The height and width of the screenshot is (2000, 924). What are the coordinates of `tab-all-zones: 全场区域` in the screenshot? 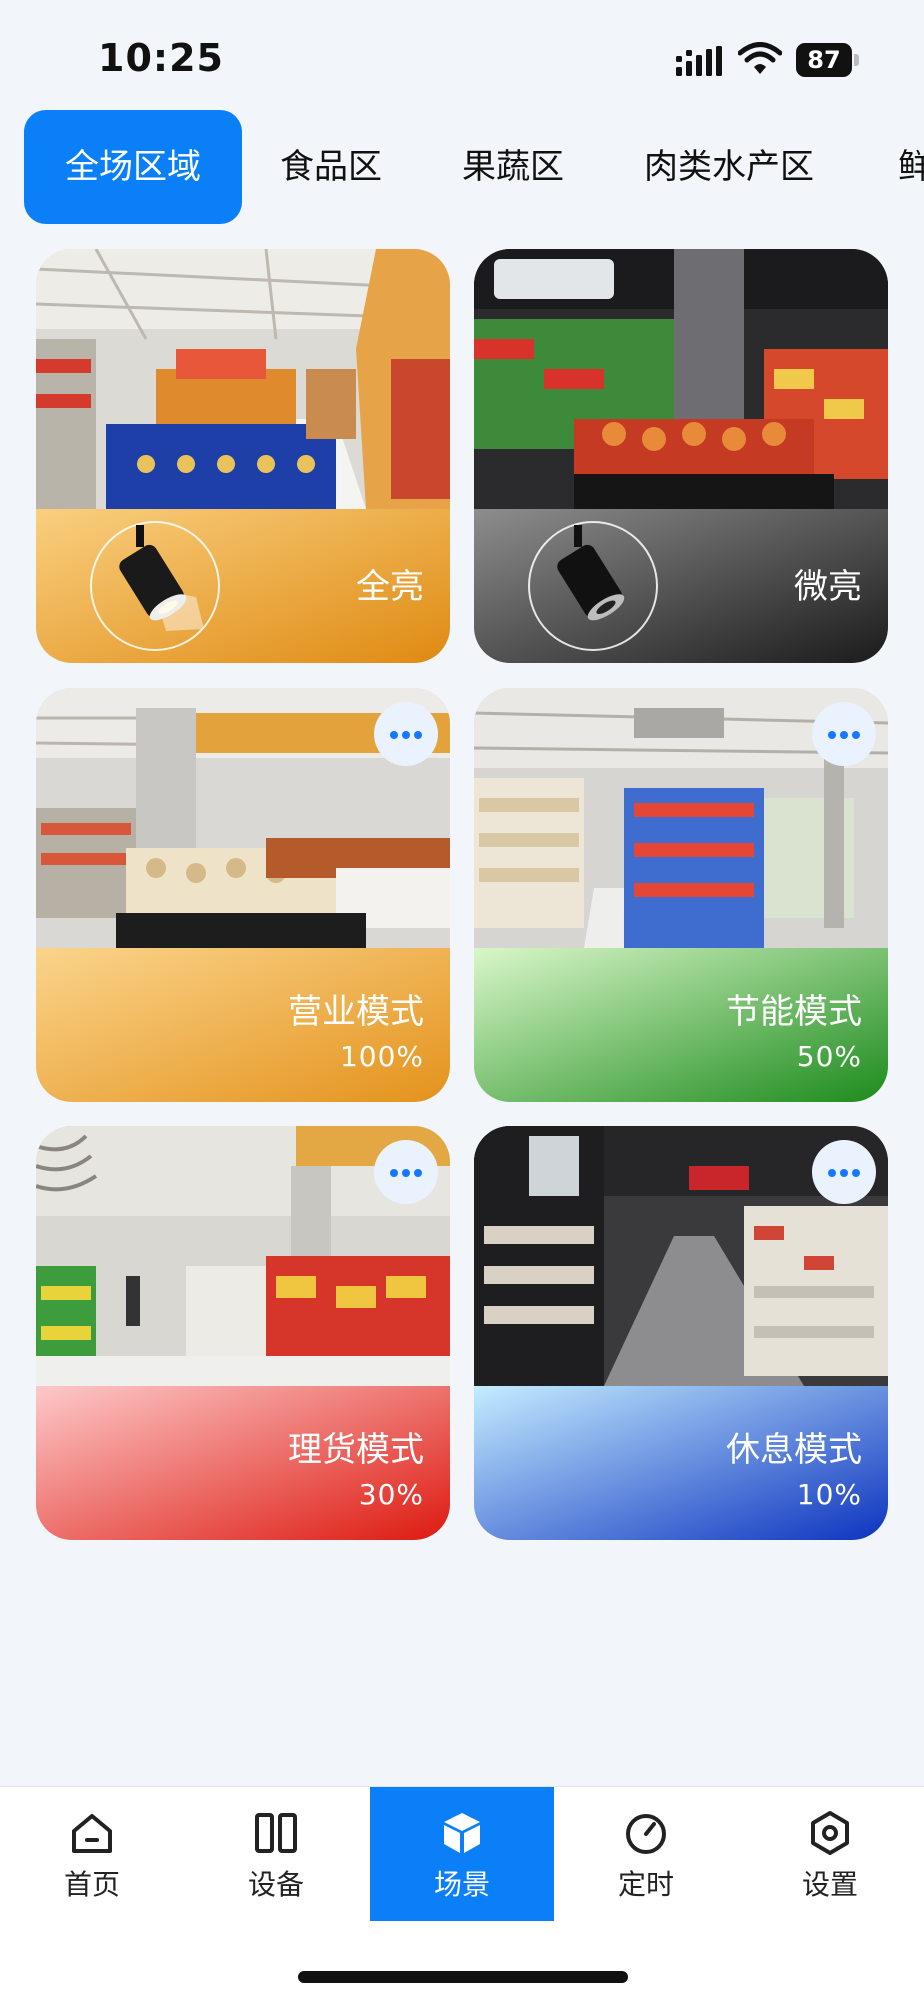 It's located at (133, 167).